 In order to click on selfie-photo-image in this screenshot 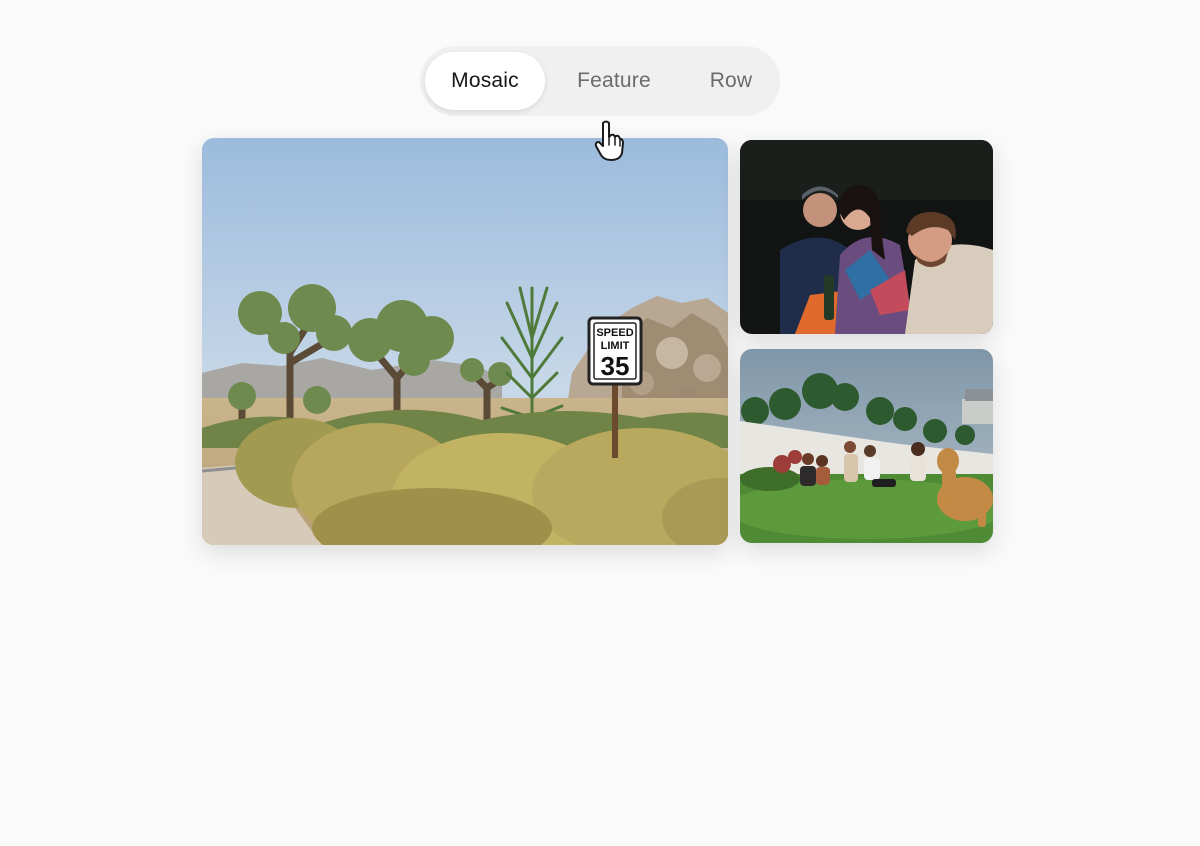, I will do `click(866, 237)`.